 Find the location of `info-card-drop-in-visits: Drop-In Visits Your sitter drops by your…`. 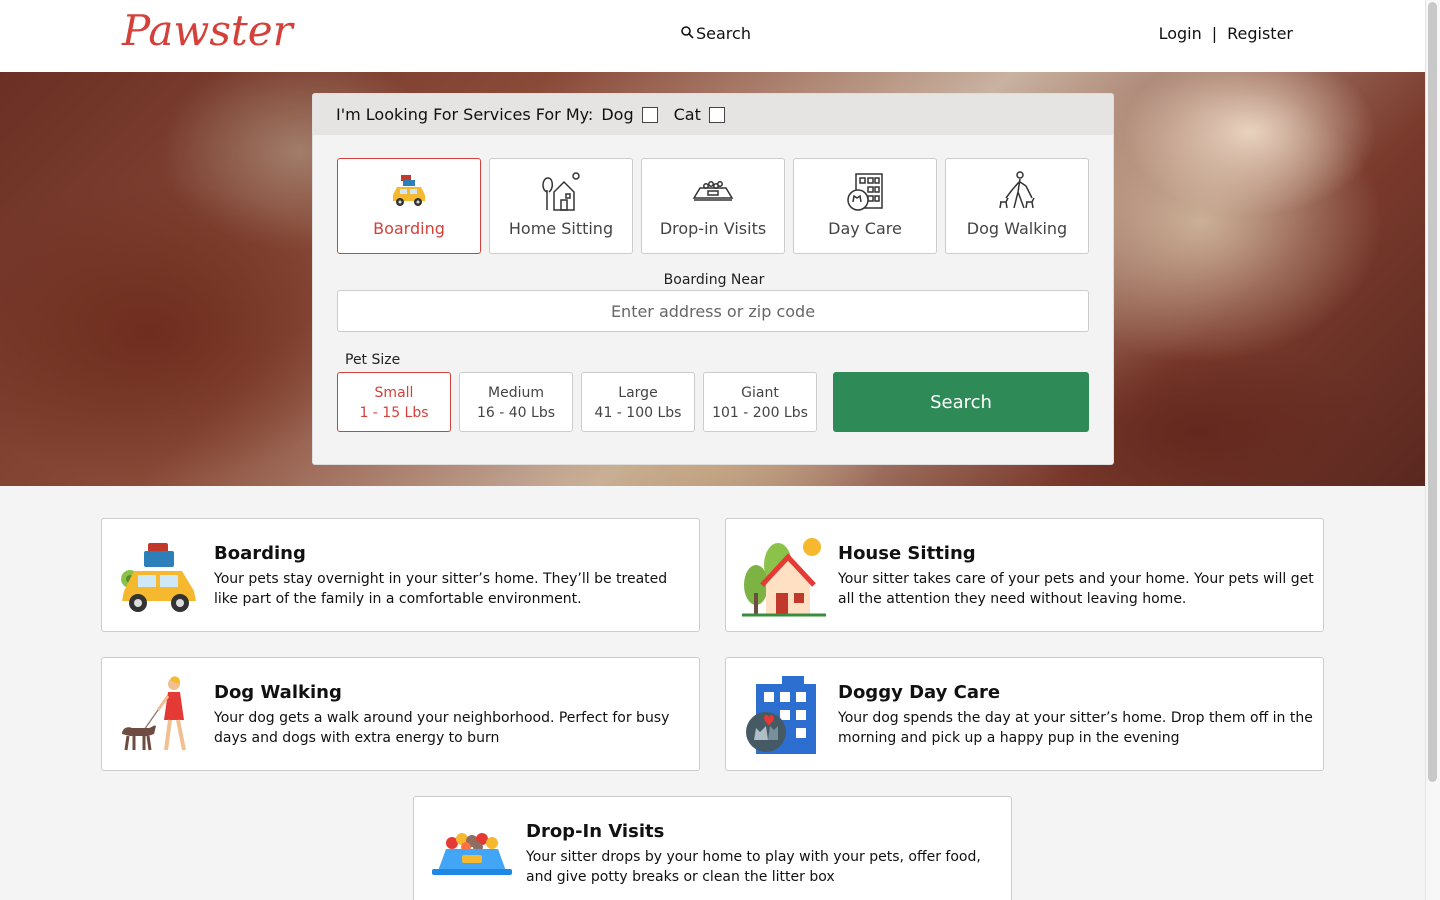

info-card-drop-in-visits: Drop-In Visits Your sitter drops by your… is located at coordinates (712, 848).